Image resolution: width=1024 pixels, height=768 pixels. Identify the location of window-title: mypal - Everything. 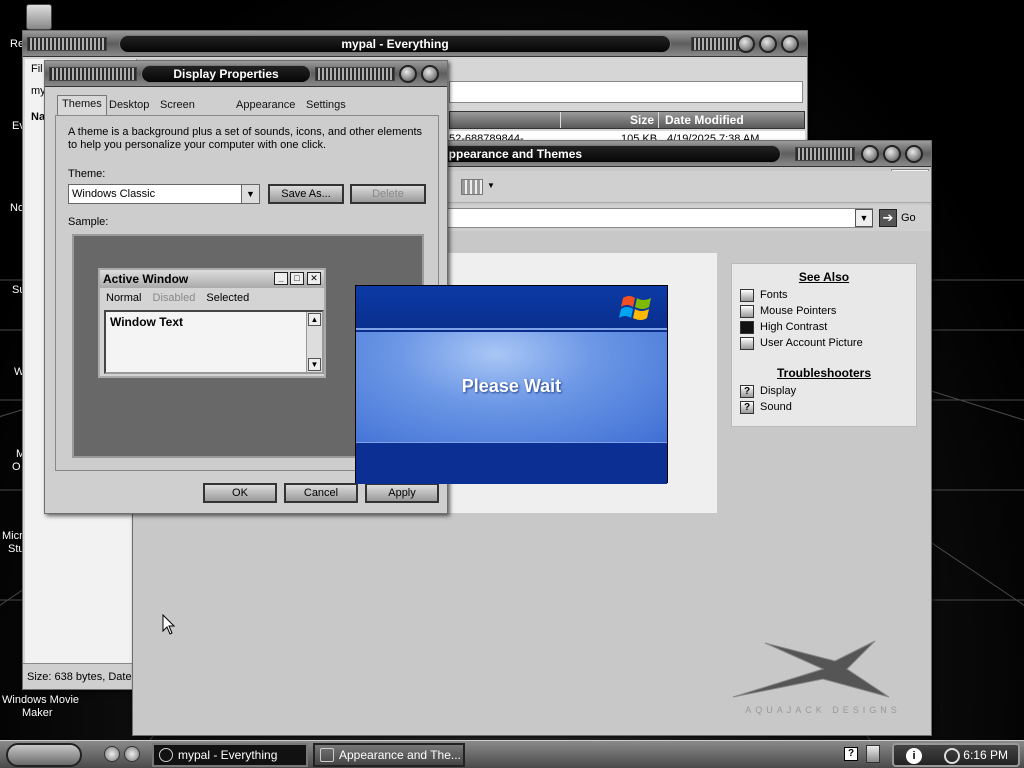
(395, 44).